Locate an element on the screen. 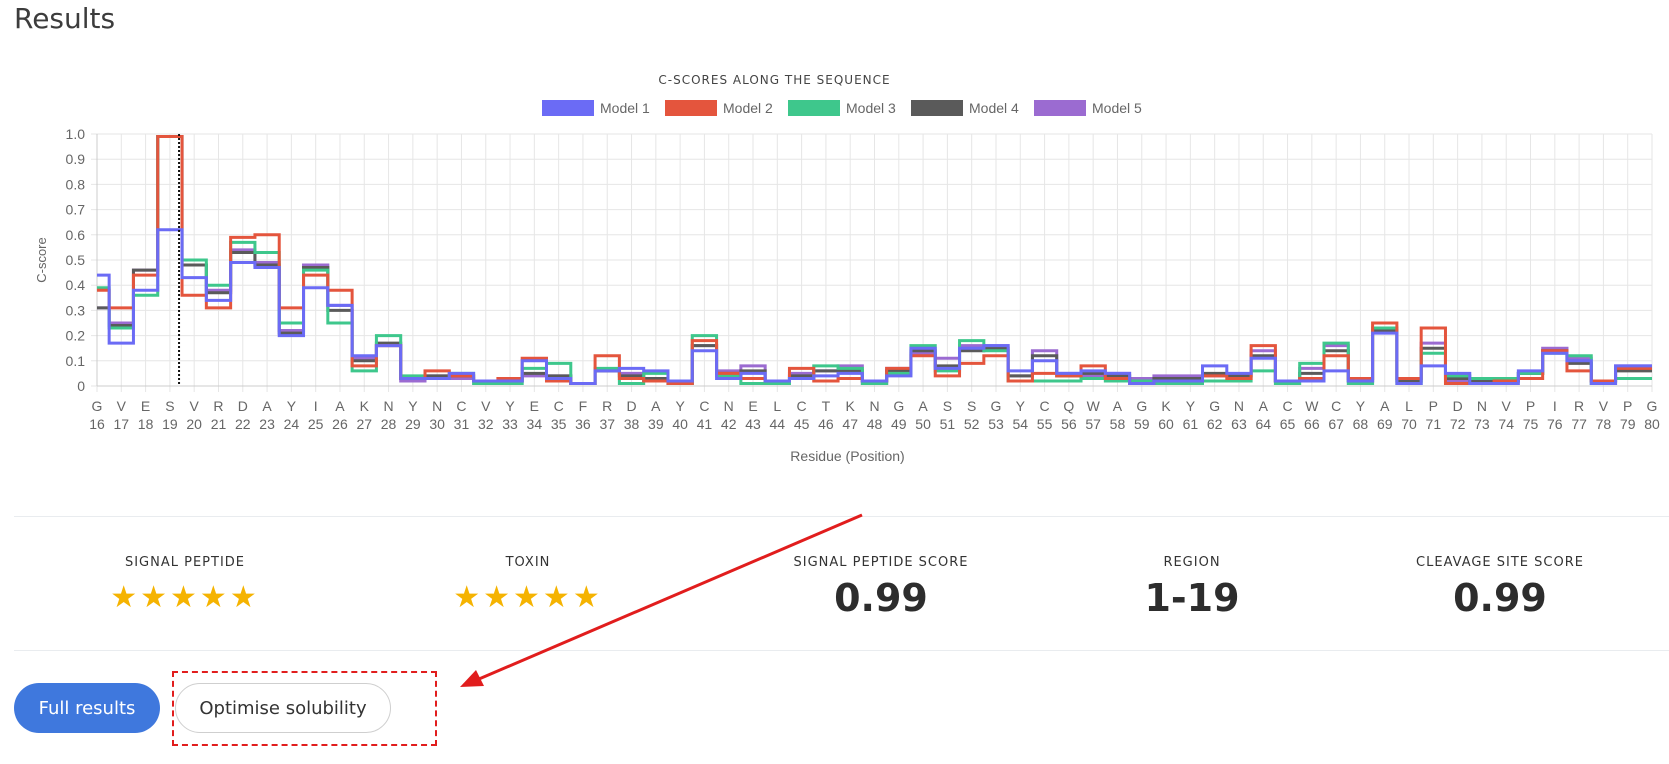 The image size is (1669, 764). x-tick-position: 69 is located at coordinates (1385, 424).